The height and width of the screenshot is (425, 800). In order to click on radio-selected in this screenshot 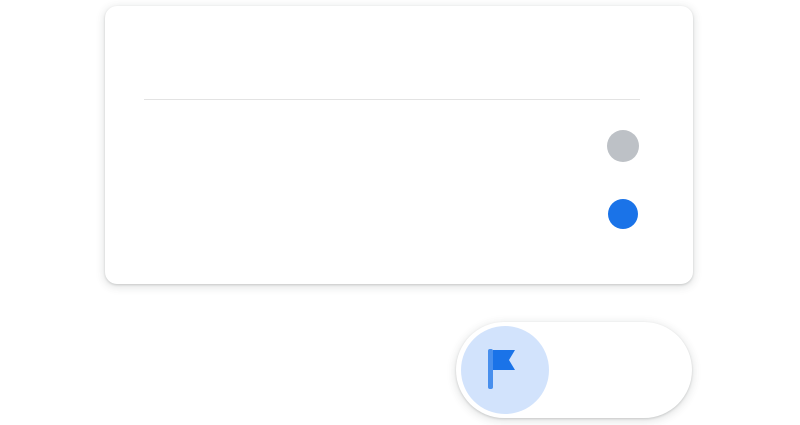, I will do `click(623, 214)`.